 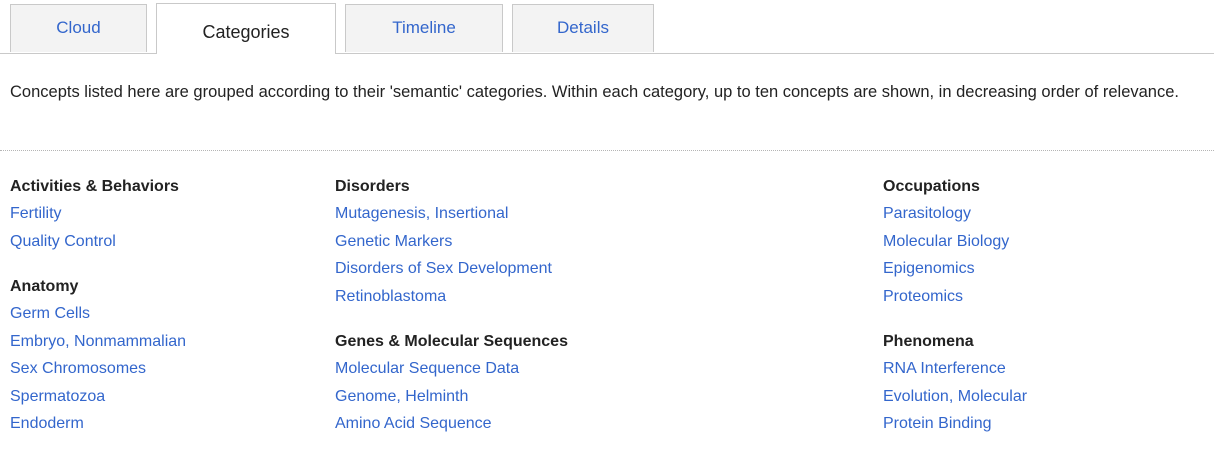 I want to click on tab-categories: Categories, so click(x=246, y=28).